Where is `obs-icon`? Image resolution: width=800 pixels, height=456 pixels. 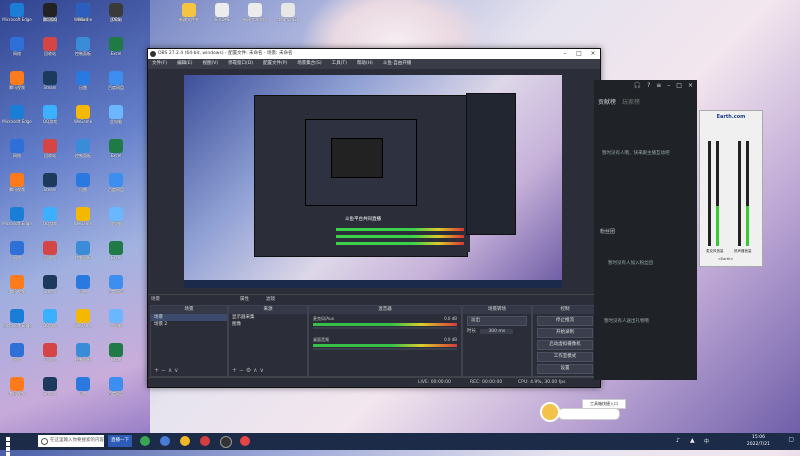
obs-icon is located at coordinates (226, 442).